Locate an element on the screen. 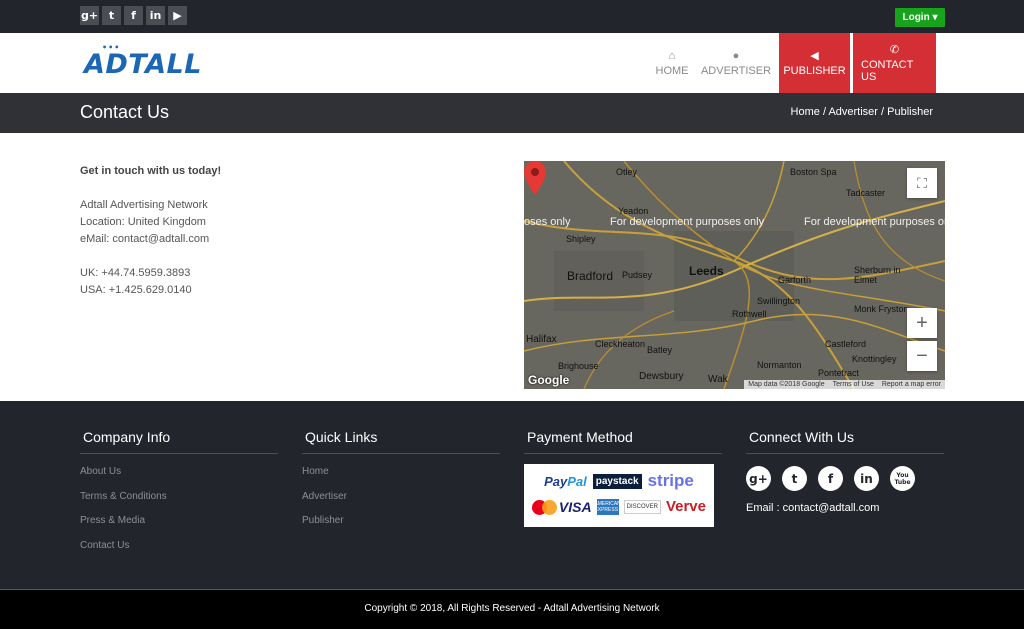 The height and width of the screenshot is (629, 1024). footer-social-links: g+ t f in You Tube is located at coordinates (845, 478).